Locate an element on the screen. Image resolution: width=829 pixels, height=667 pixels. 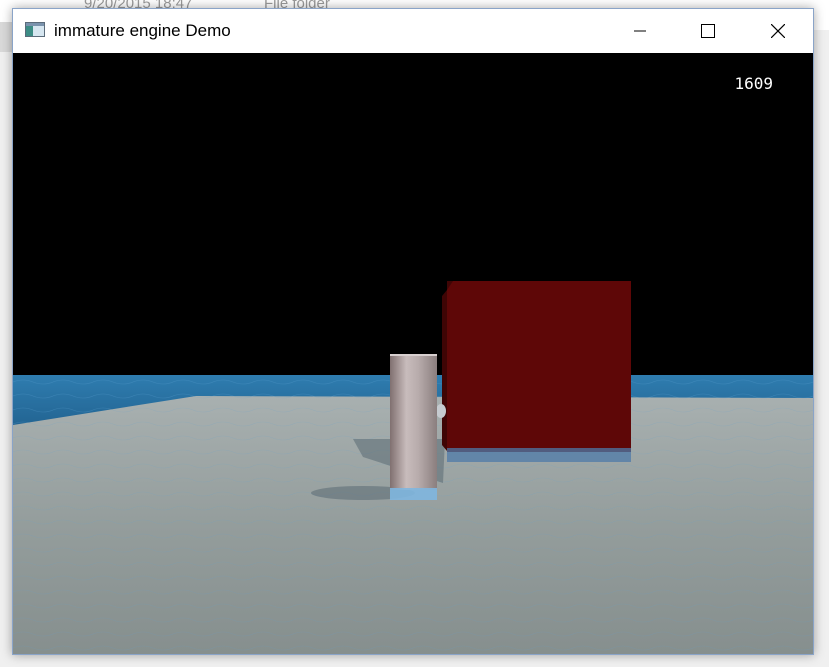
cube-reflection is located at coordinates (539, 455).